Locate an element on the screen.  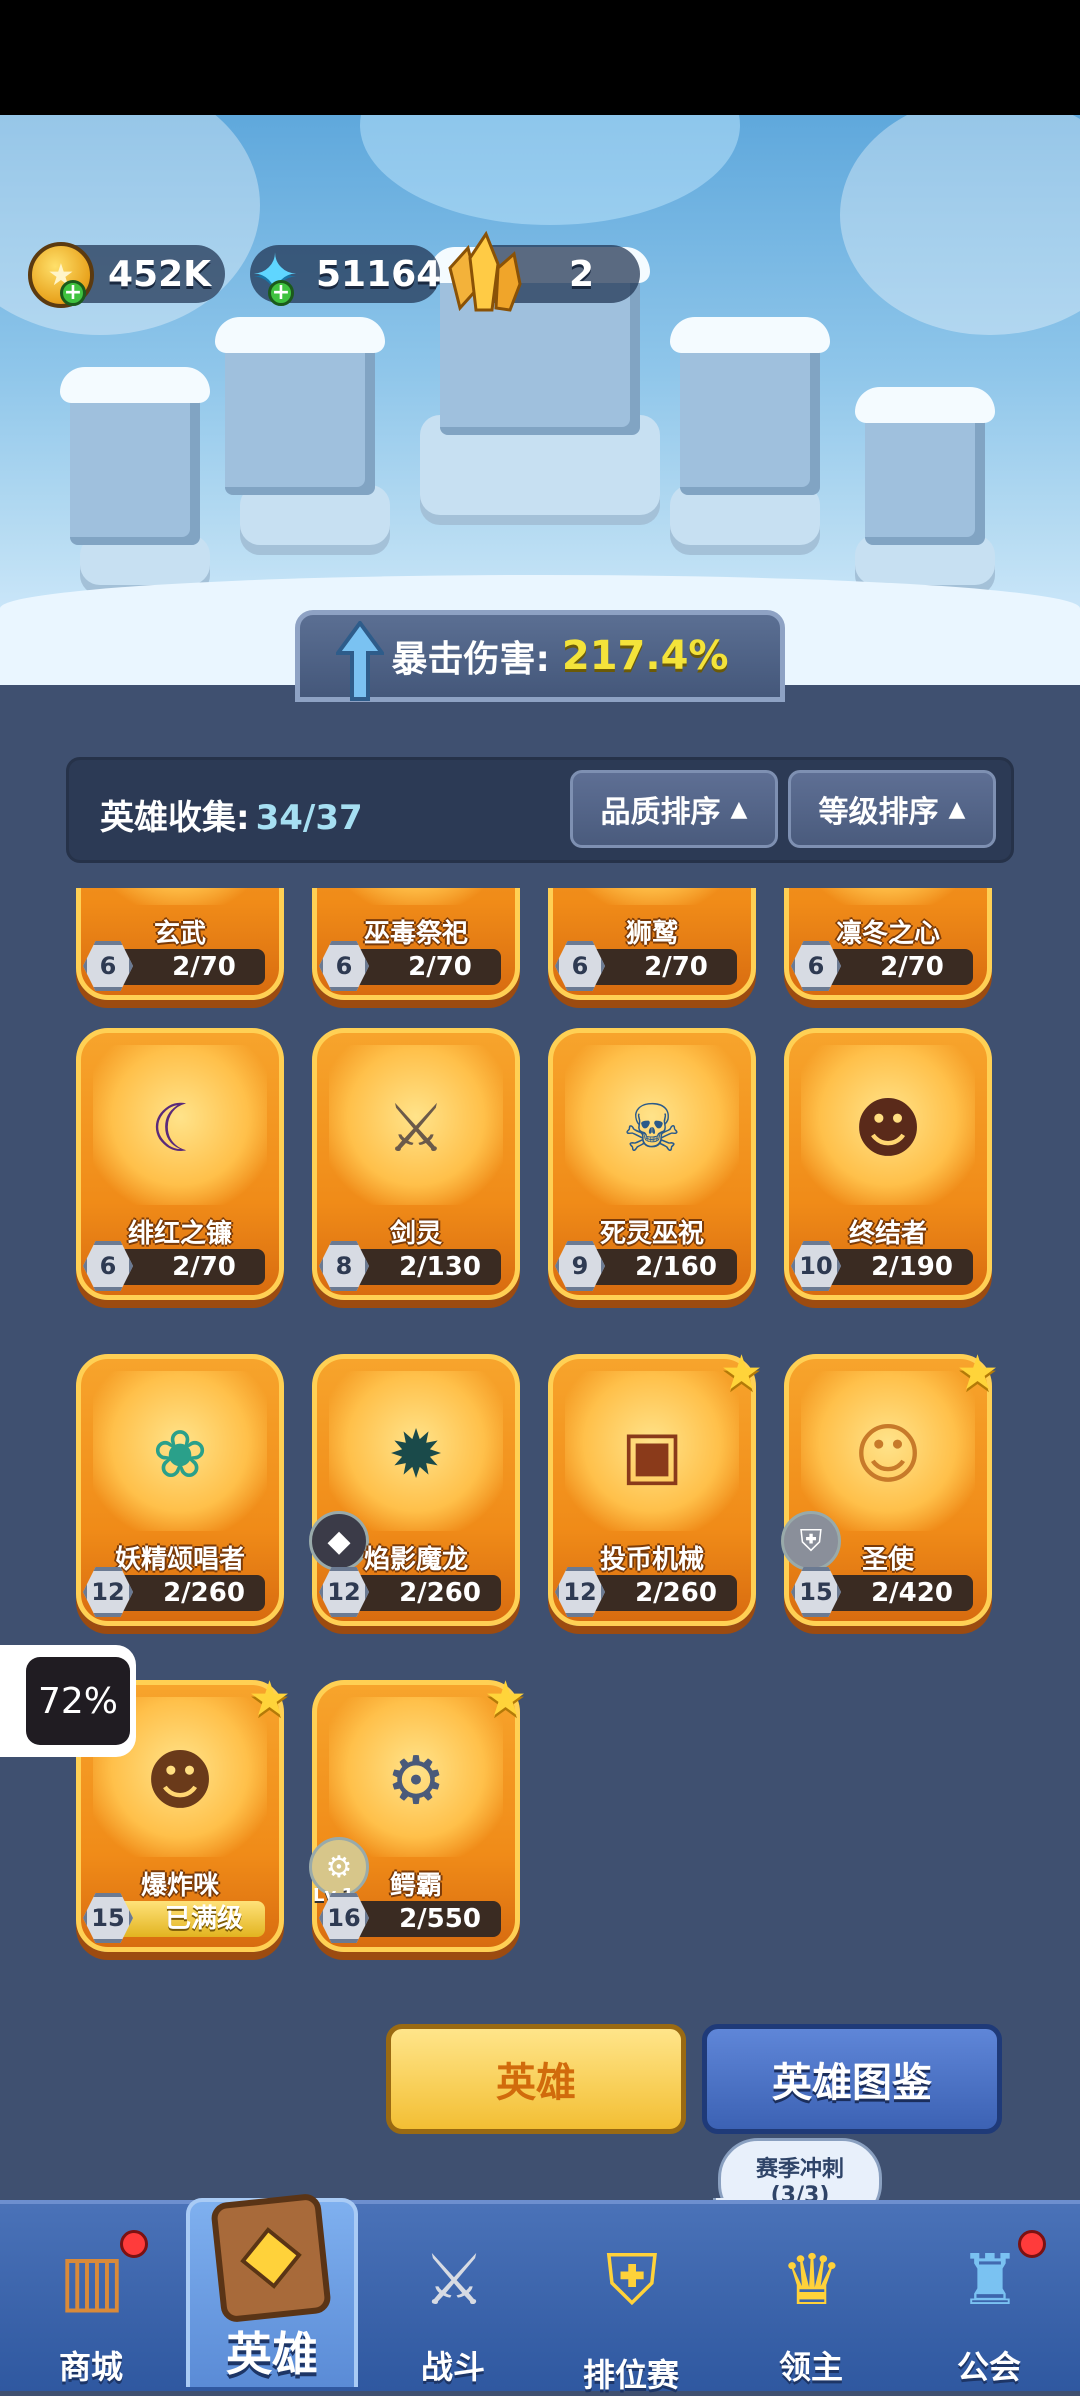
sort-level-button: 等级排序 ▲ is located at coordinates (892, 809).